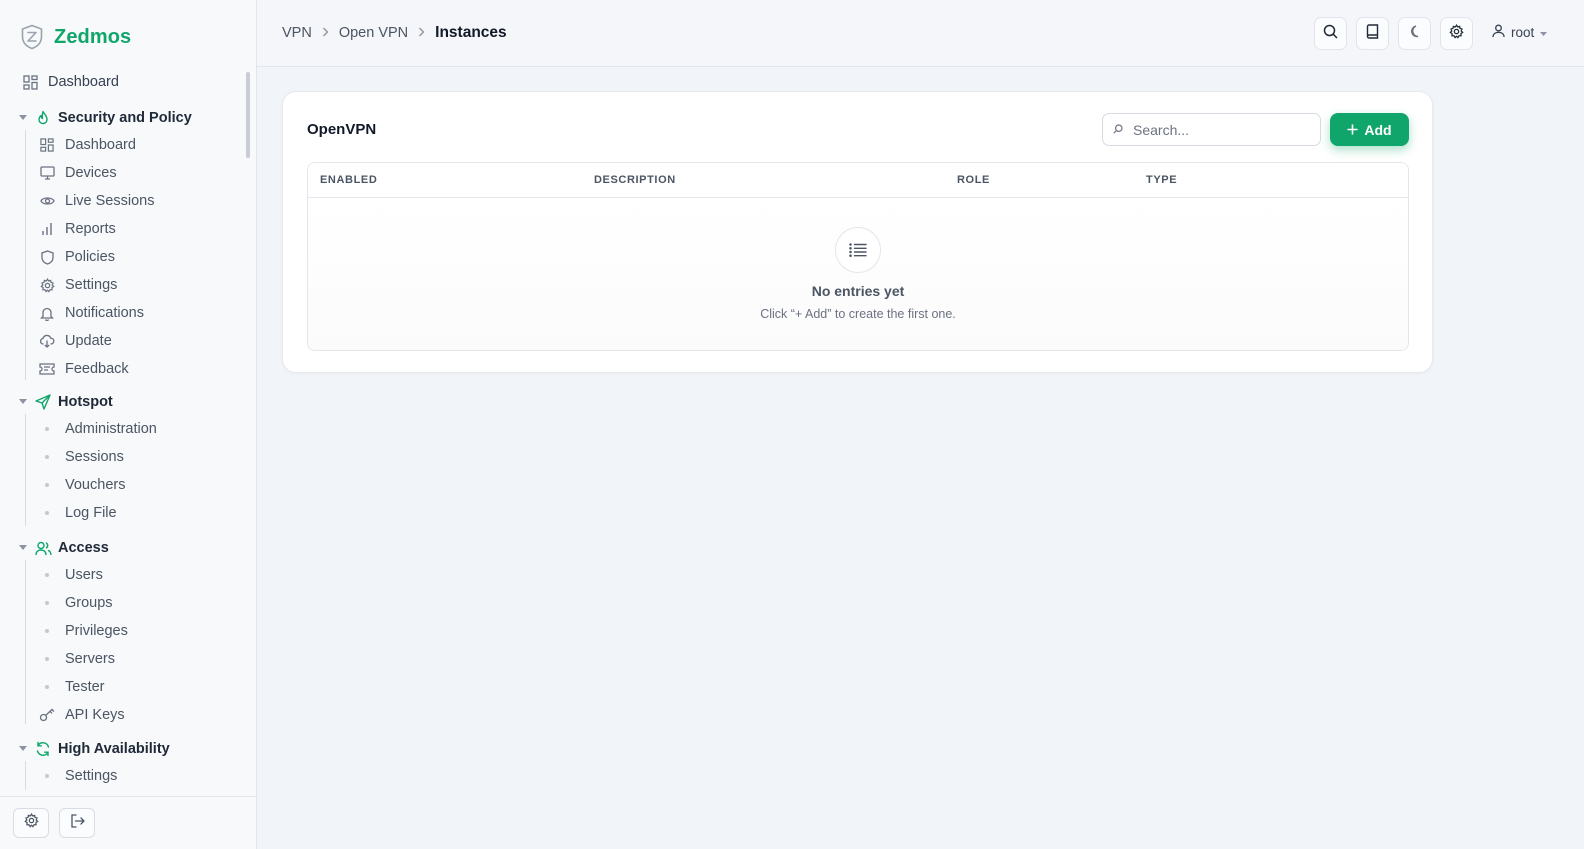  I want to click on sidebar-item-administration: Administration, so click(98, 429).